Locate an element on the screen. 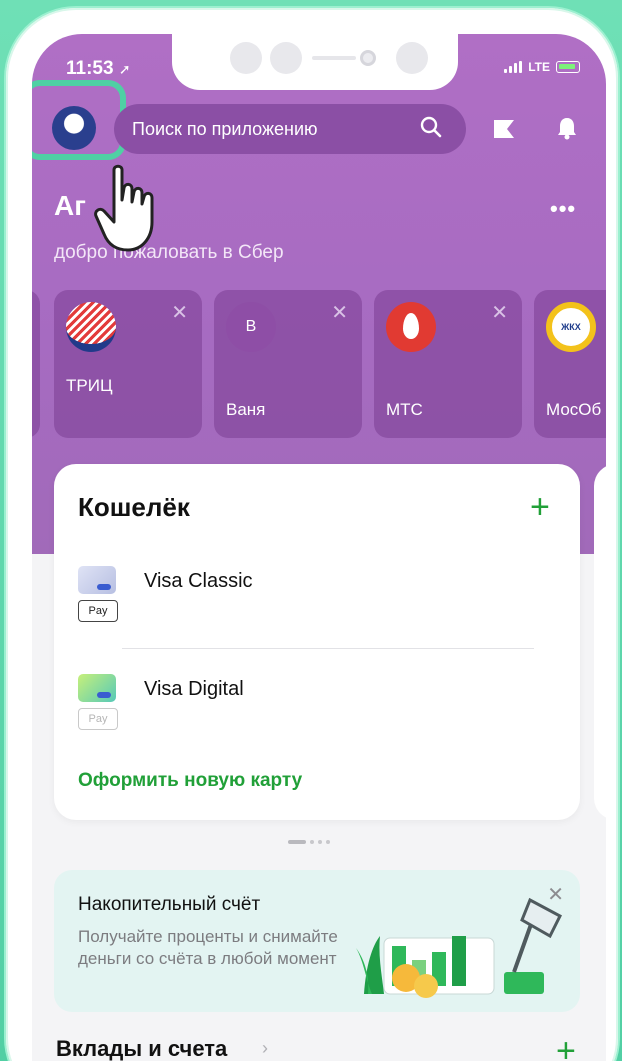 This screenshot has height=1061, width=622. chip-label: Ваня is located at coordinates (246, 409).